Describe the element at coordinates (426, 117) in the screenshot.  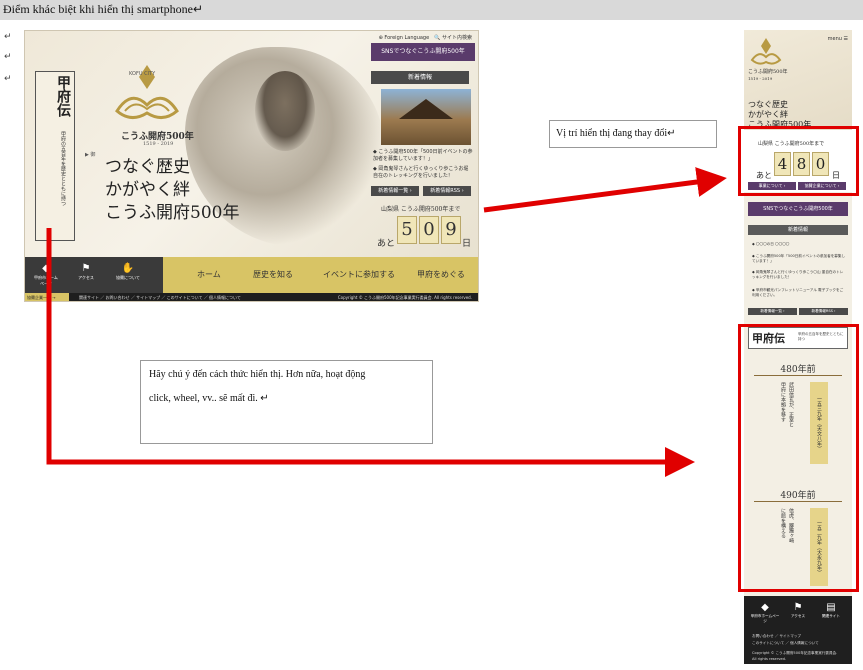
I see `desktop-news-photo` at that location.